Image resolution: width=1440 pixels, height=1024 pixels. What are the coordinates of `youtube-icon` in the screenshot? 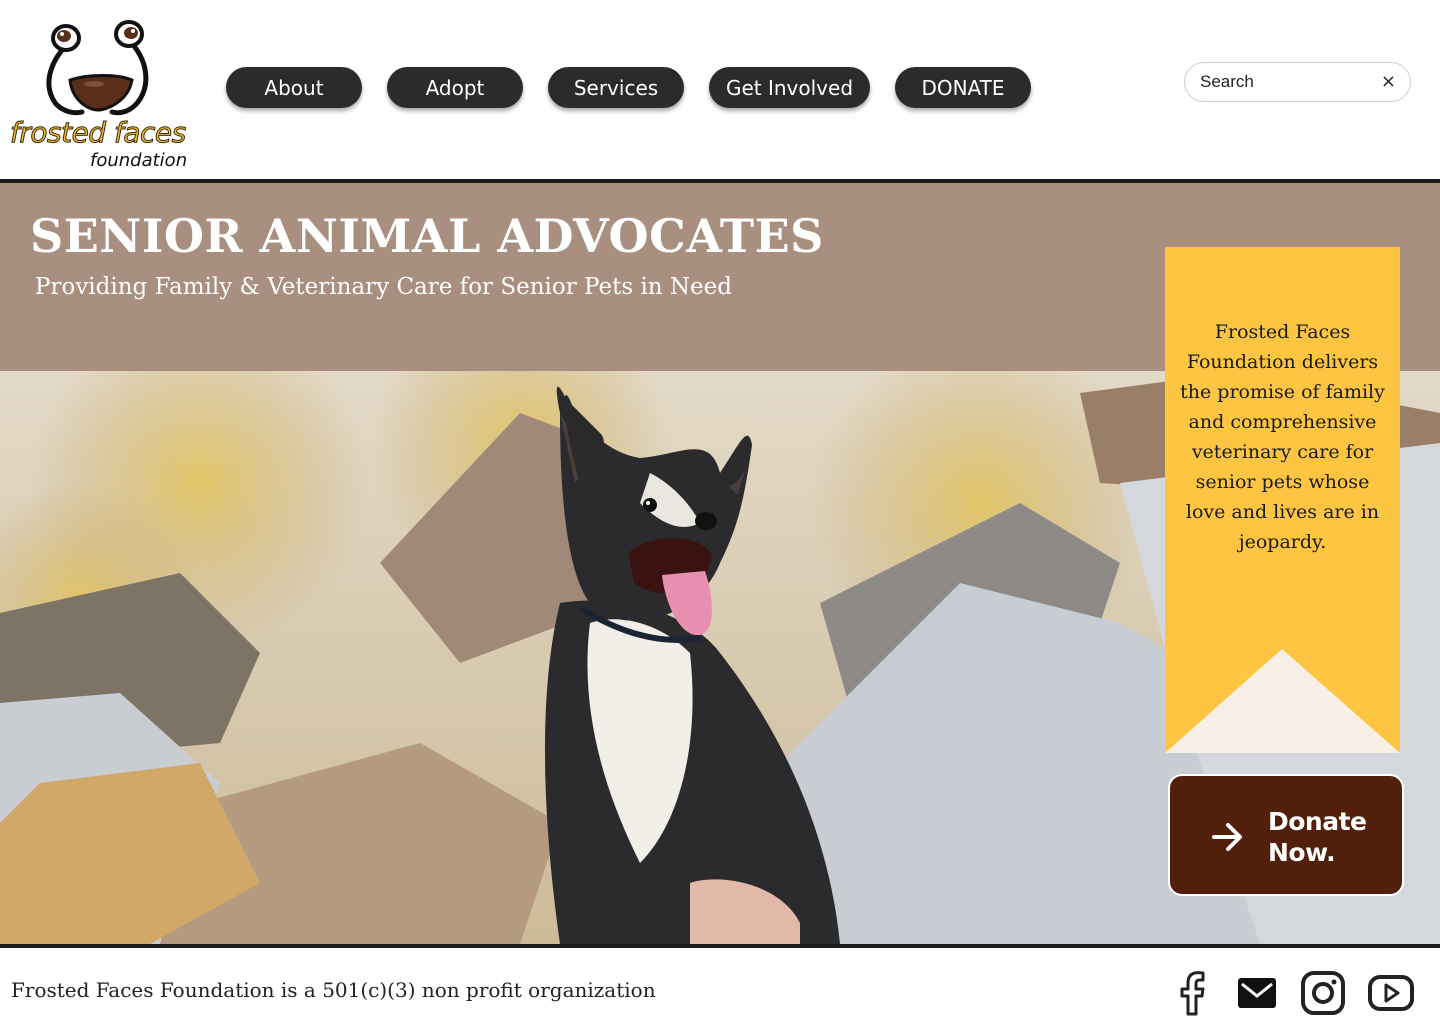 It's located at (1391, 993).